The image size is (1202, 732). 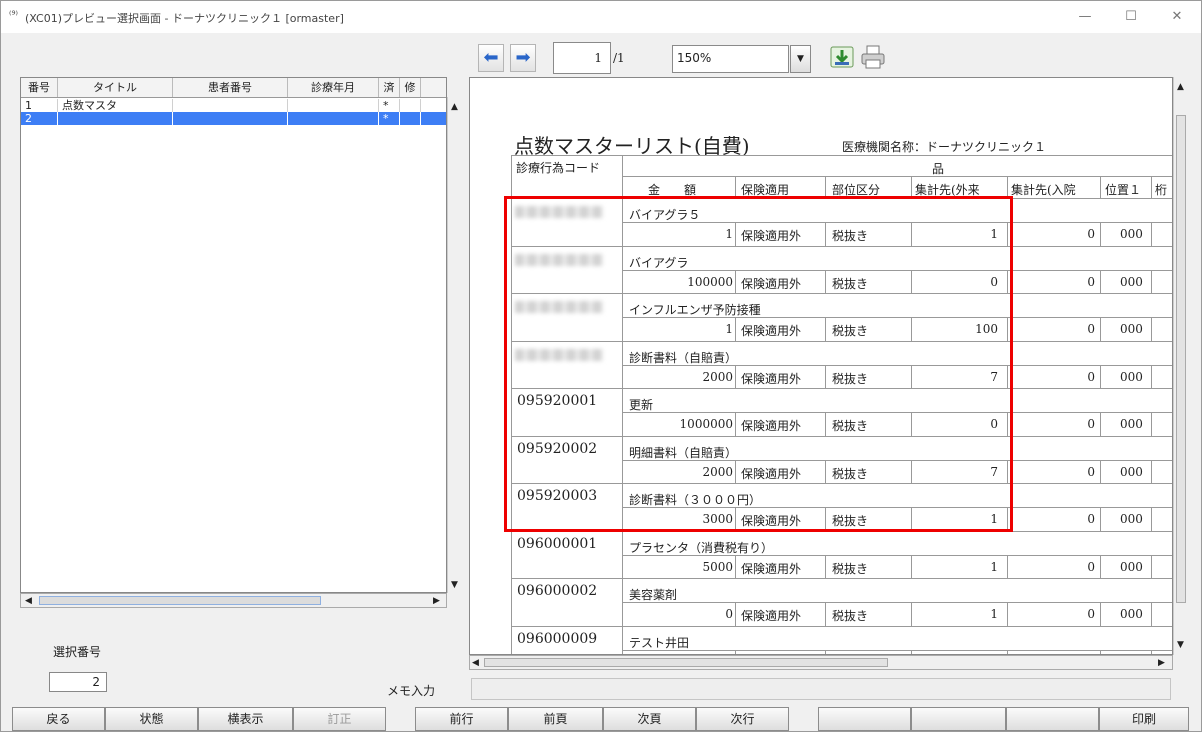 I want to click on col-title: タイトル, so click(x=115, y=87).